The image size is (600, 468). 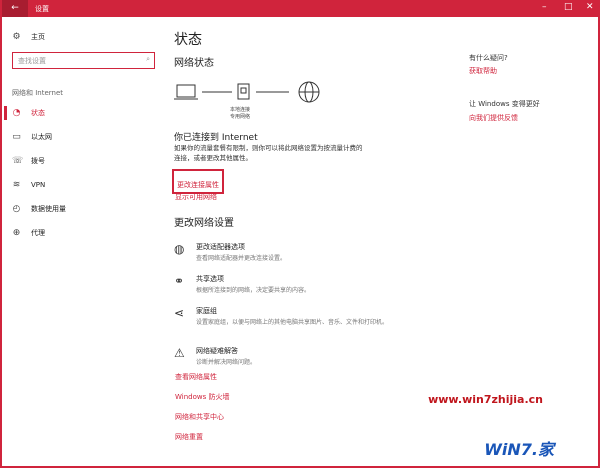 I want to click on sidebar-item-proxy: ⊕ 代理, so click(x=28, y=233).